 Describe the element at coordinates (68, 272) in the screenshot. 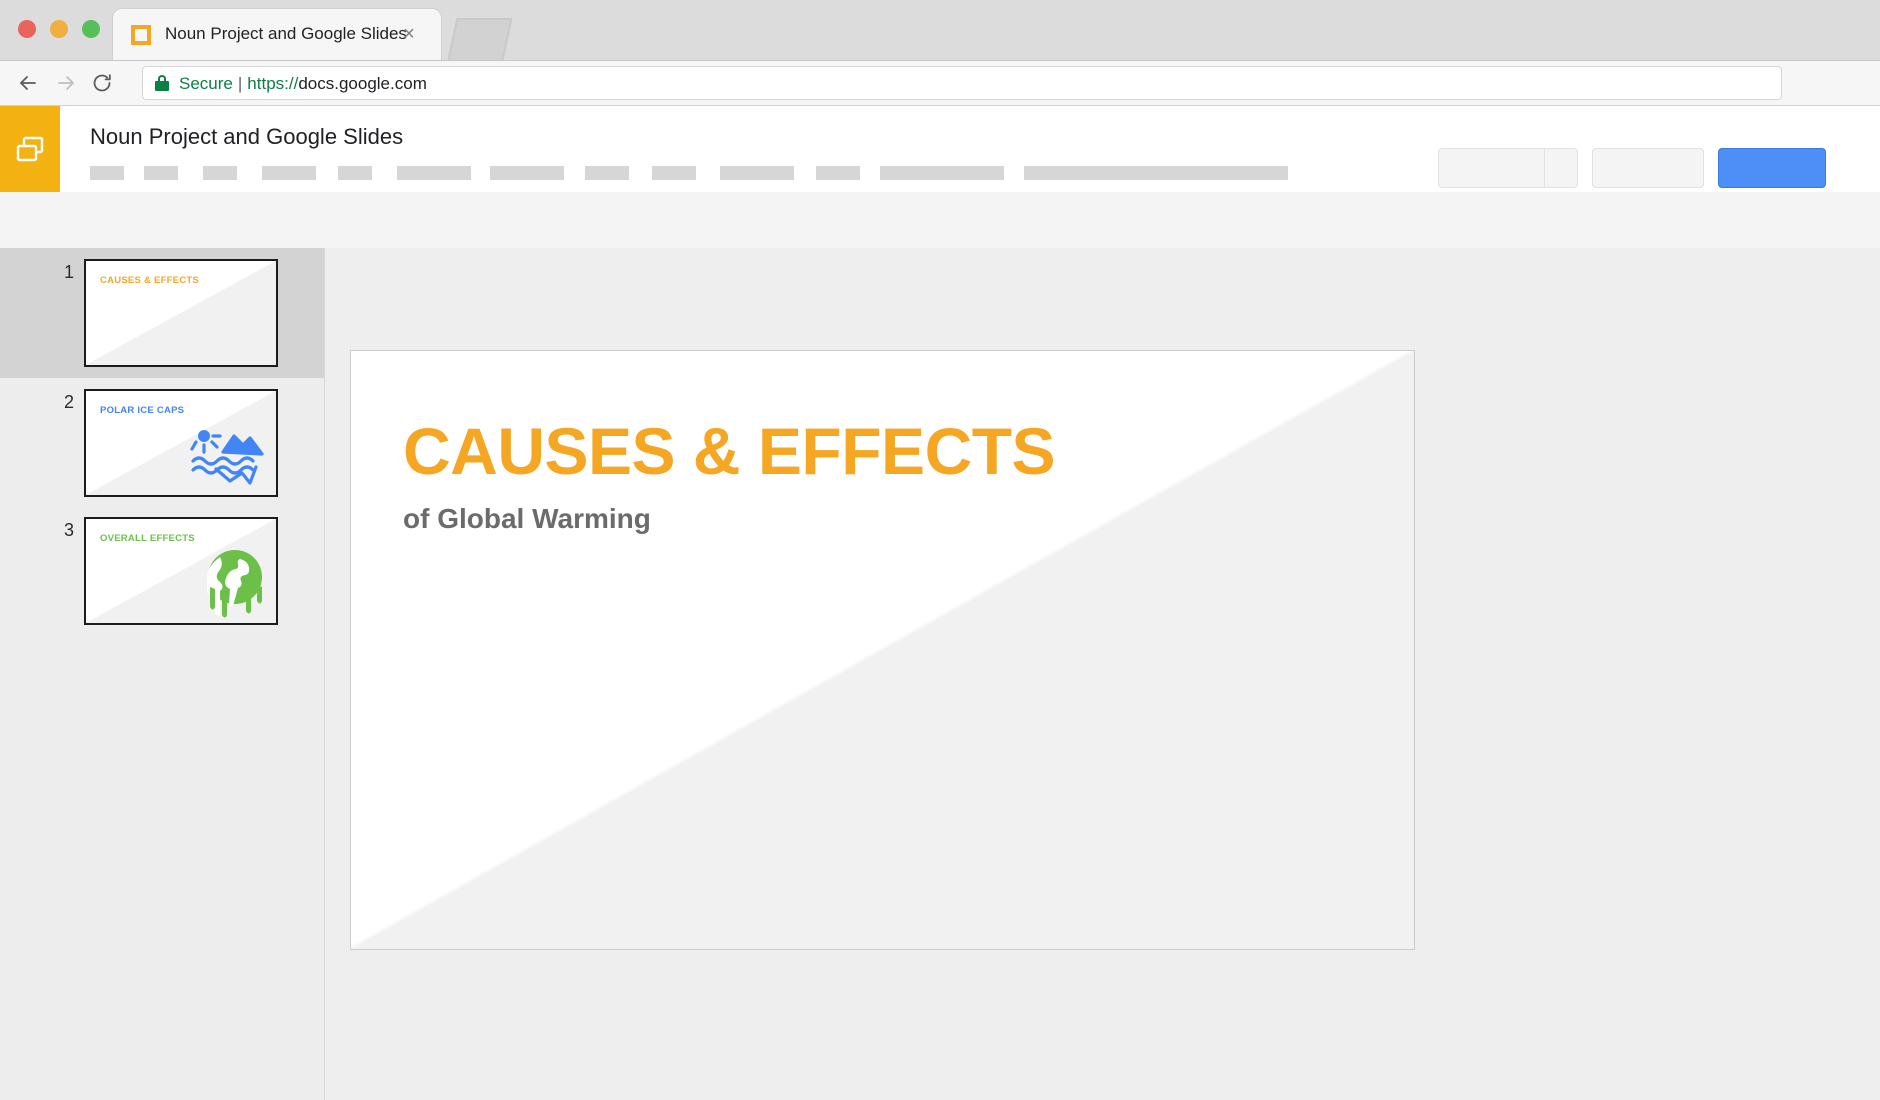

I see `slide-number: 1` at that location.